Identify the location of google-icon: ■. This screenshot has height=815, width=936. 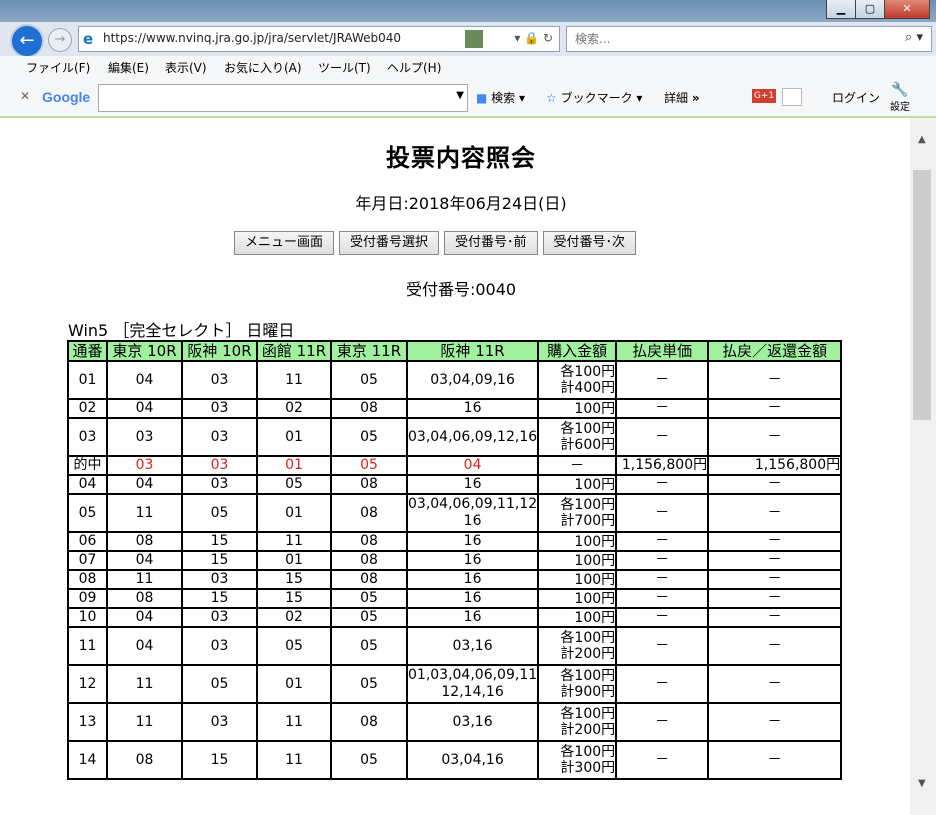
(482, 98).